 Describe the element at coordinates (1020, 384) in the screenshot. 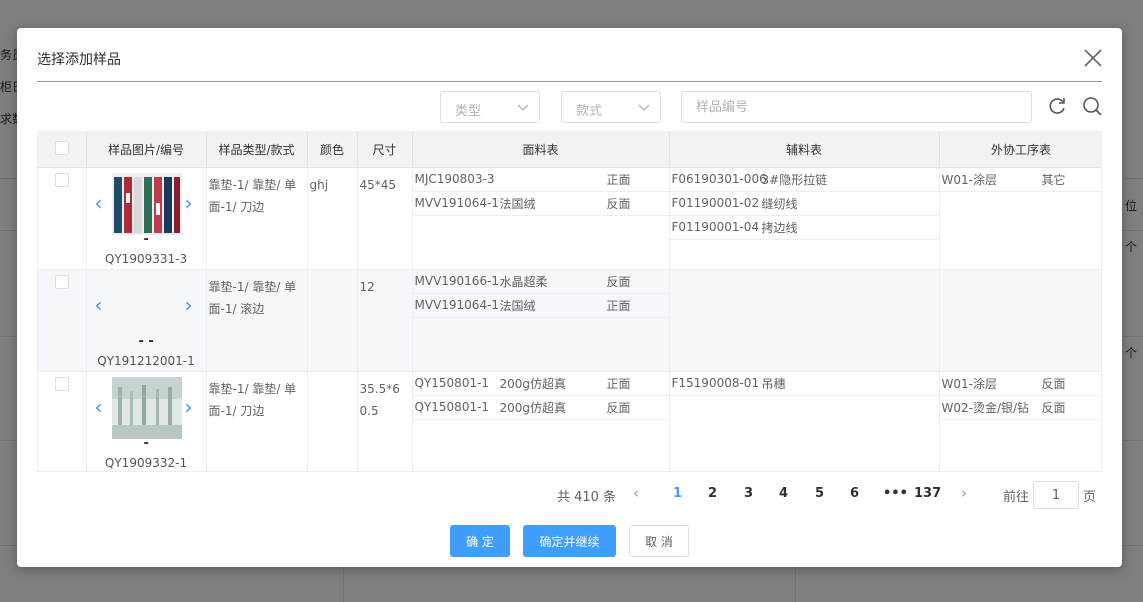

I see `process-row: W01-涂层 反面` at that location.